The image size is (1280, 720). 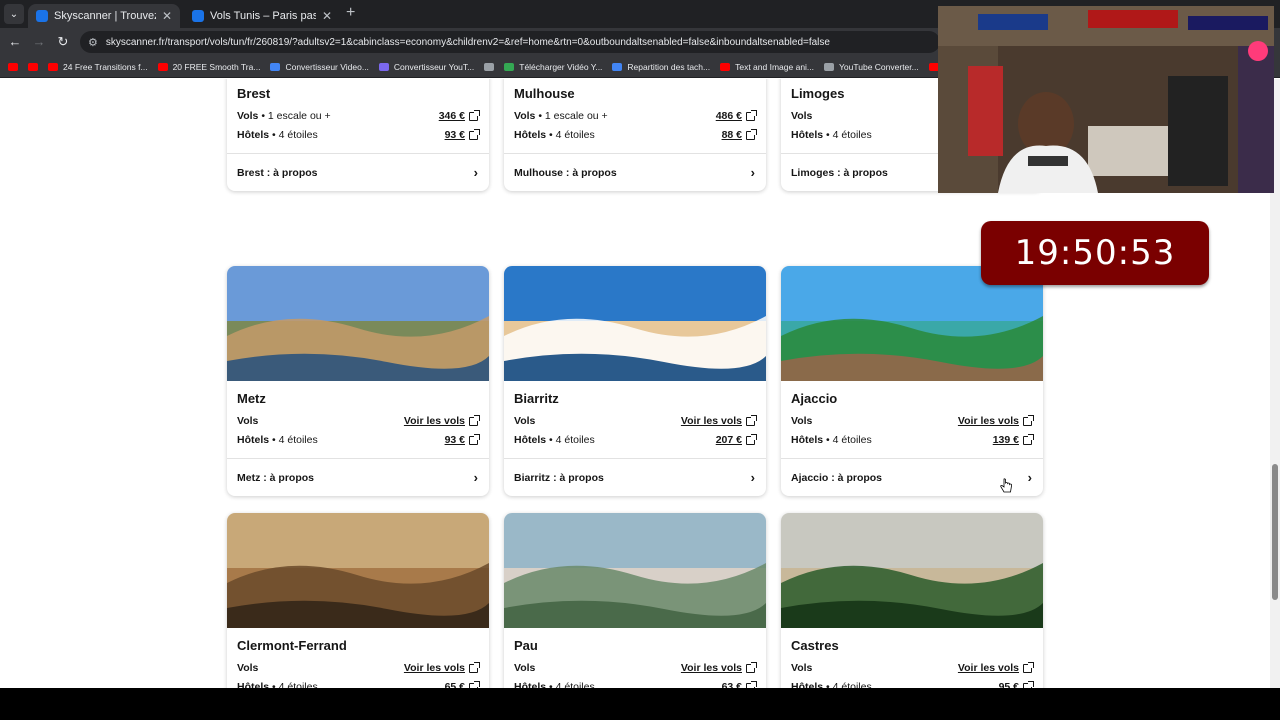 I want to click on hotels-price-link: 139 €, so click(x=1013, y=439).